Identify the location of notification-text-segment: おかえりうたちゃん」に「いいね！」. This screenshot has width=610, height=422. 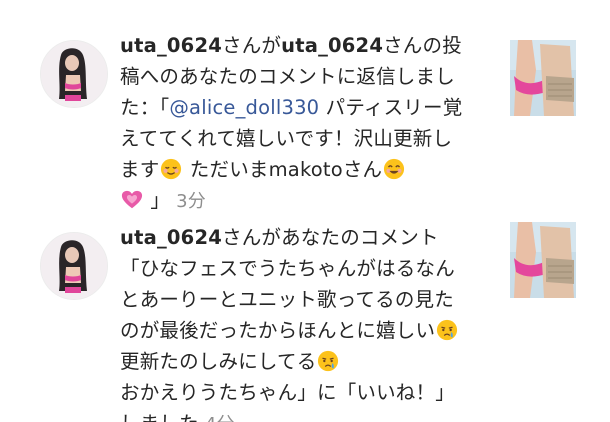
(287, 392).